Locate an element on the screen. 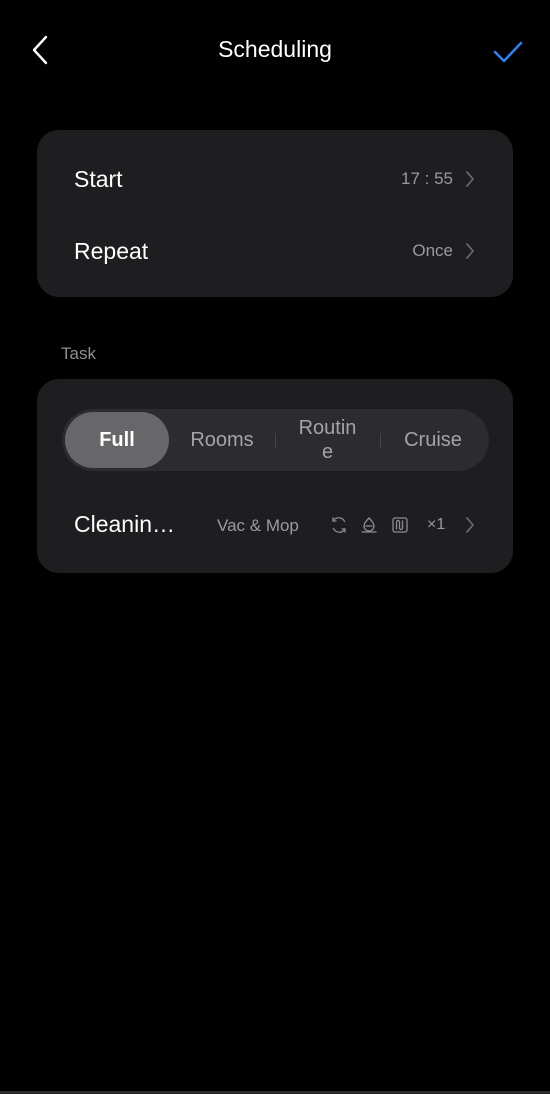  page-title: Scheduling is located at coordinates (275, 49).